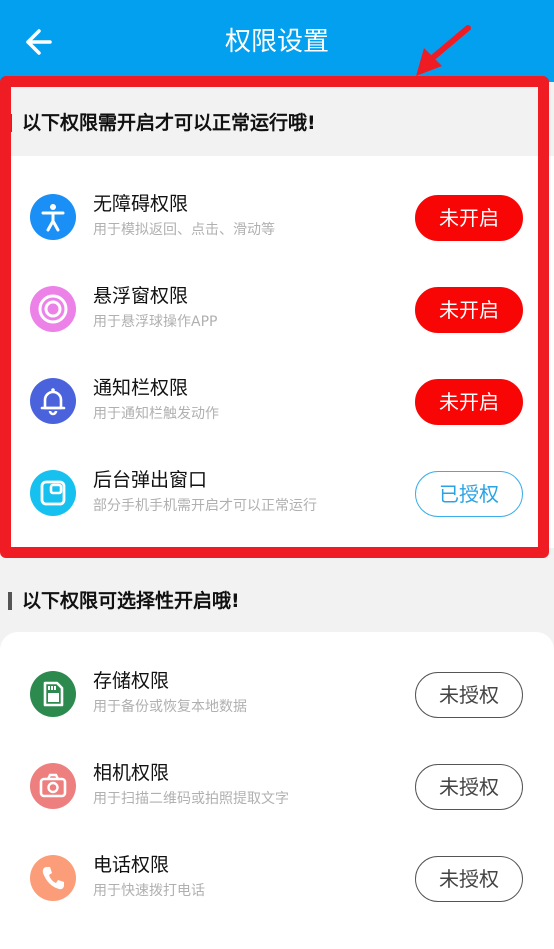 The image size is (554, 949). I want to click on permission-row-storage: 存储权限 用于备份或恢复本地数据 未授权, so click(277, 694).